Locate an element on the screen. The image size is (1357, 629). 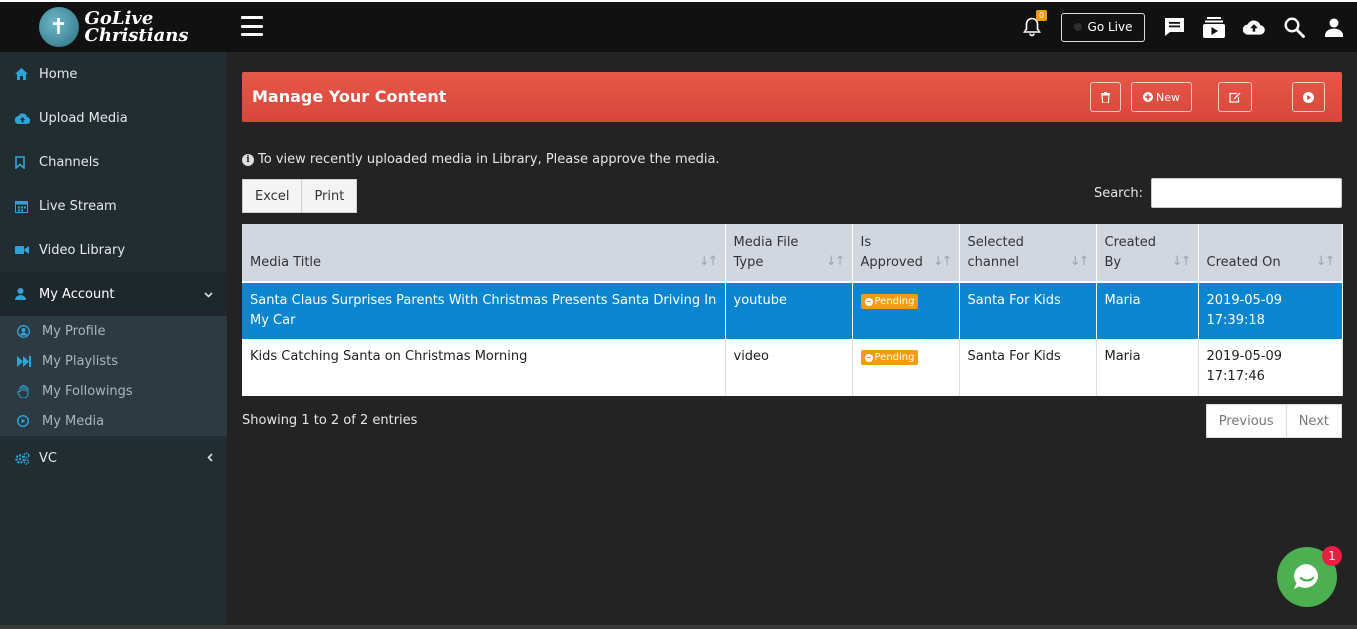
new-button: New is located at coordinates (1161, 97).